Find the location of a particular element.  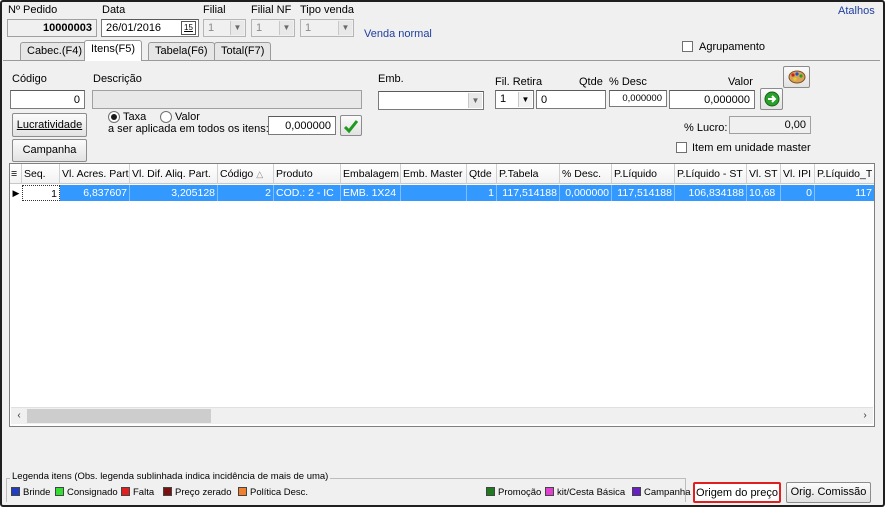

col-header: P.Líquido_T is located at coordinates (844, 174).